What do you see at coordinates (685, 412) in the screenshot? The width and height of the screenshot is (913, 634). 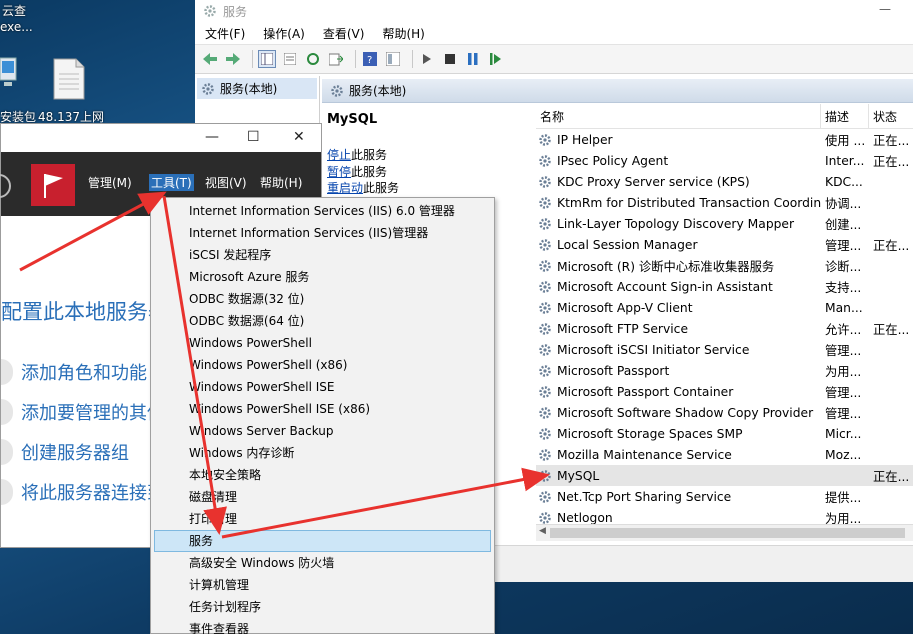 I see `service-name: Microsoft Software Shadow Copy Provider` at bounding box center [685, 412].